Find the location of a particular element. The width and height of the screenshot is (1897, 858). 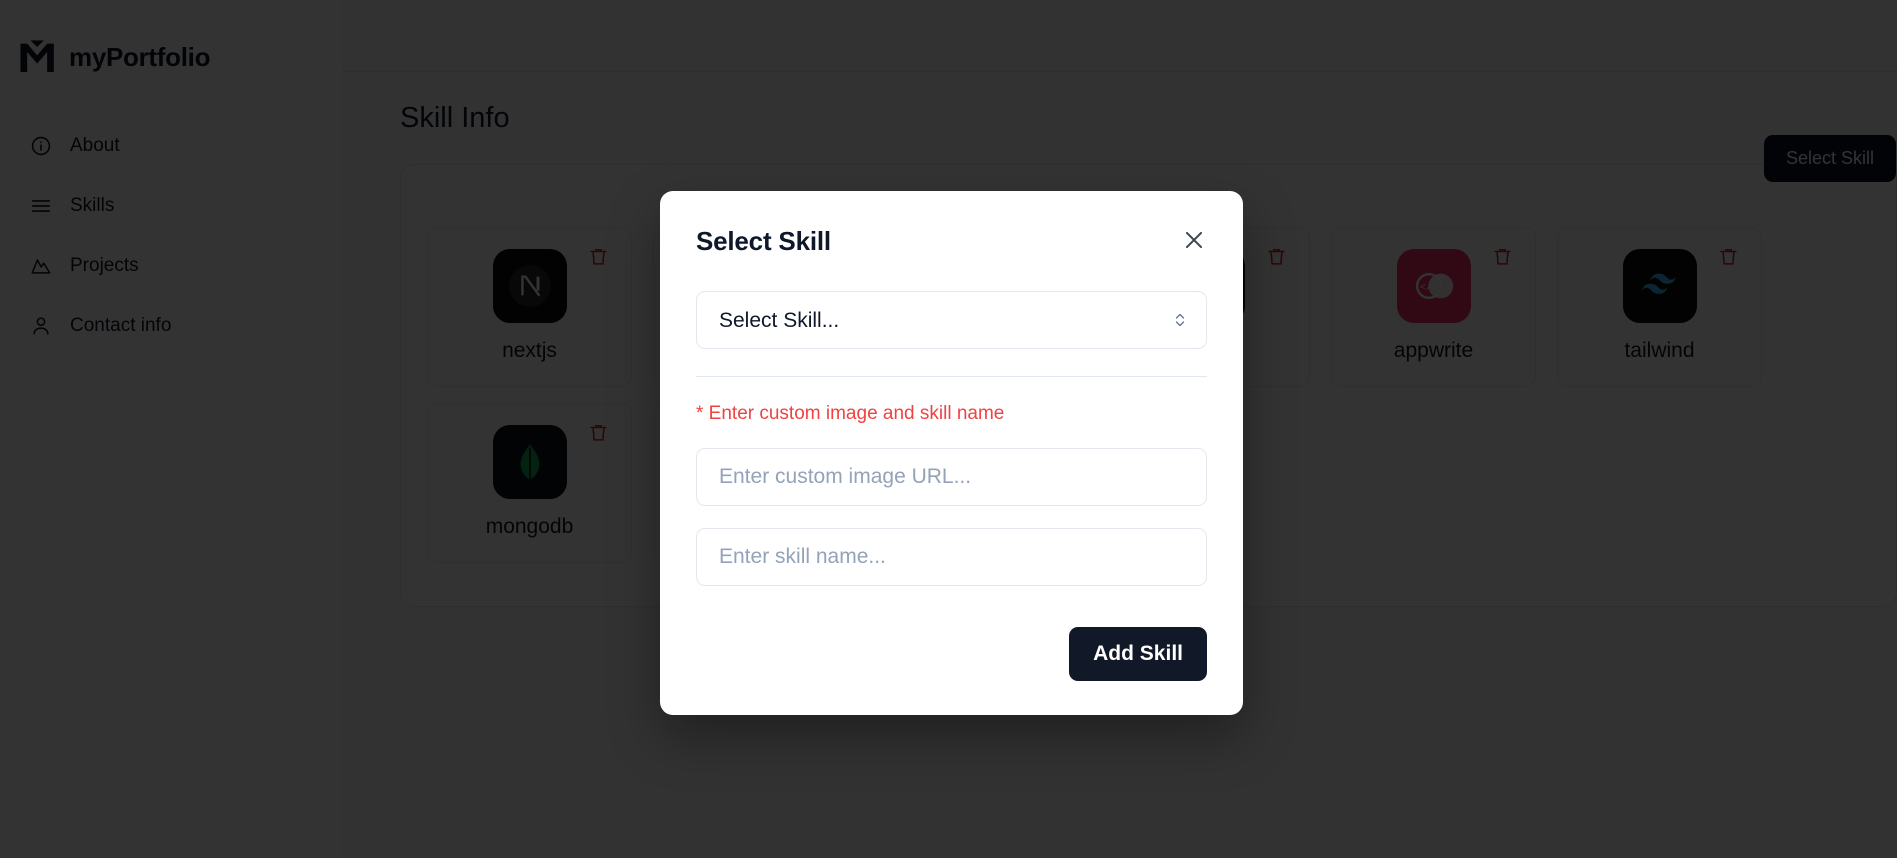

modal-footer: Add Skill is located at coordinates (951, 654).